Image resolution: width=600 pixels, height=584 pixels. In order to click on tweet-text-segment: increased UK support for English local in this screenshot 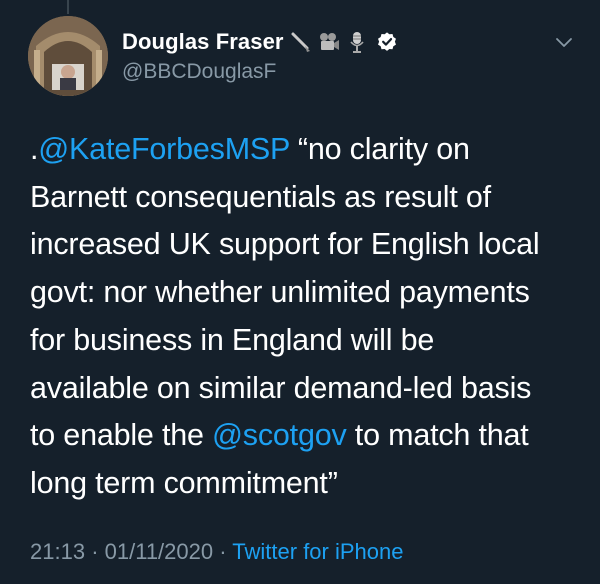, I will do `click(285, 244)`.